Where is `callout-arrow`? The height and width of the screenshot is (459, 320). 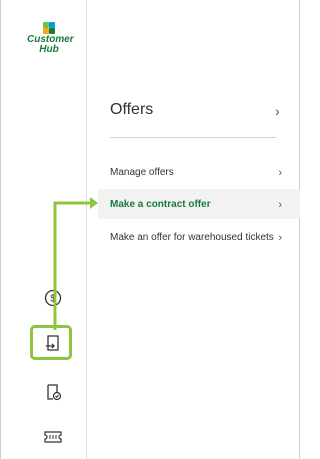 callout-arrow is located at coordinates (75, 263).